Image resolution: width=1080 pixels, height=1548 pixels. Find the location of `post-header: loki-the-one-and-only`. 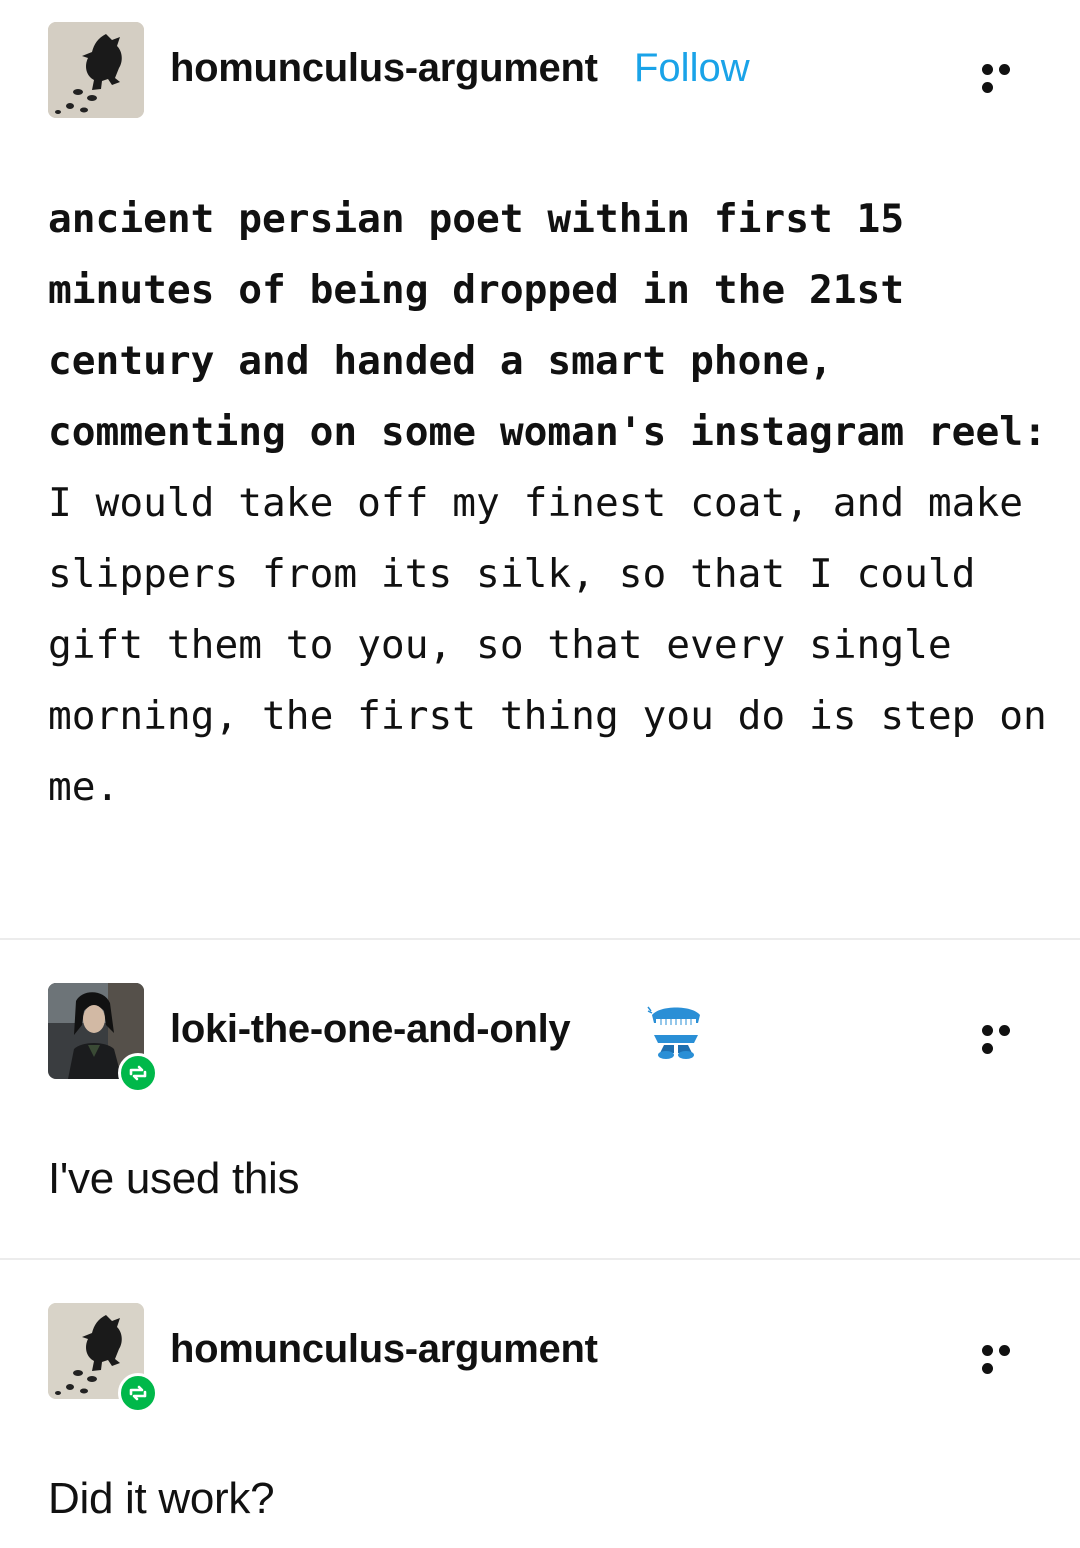

post-header: loki-the-one-and-only is located at coordinates (543, 1038).